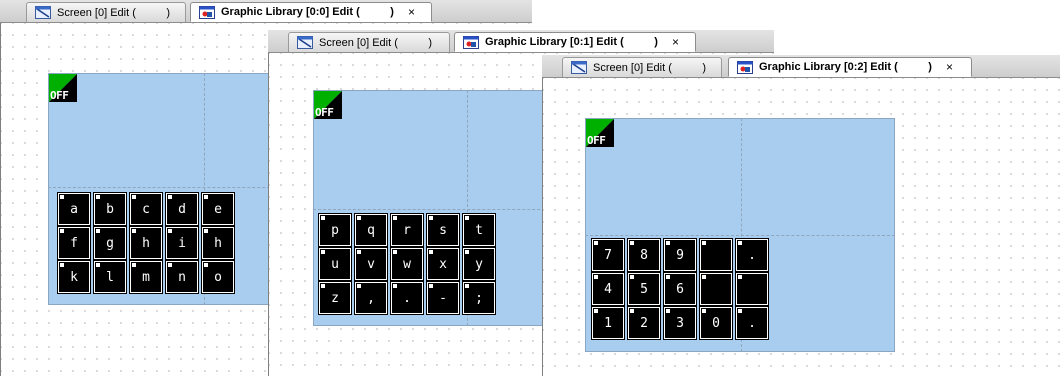 This screenshot has height=376, width=1060. I want to click on keypad-key: t, so click(479, 230).